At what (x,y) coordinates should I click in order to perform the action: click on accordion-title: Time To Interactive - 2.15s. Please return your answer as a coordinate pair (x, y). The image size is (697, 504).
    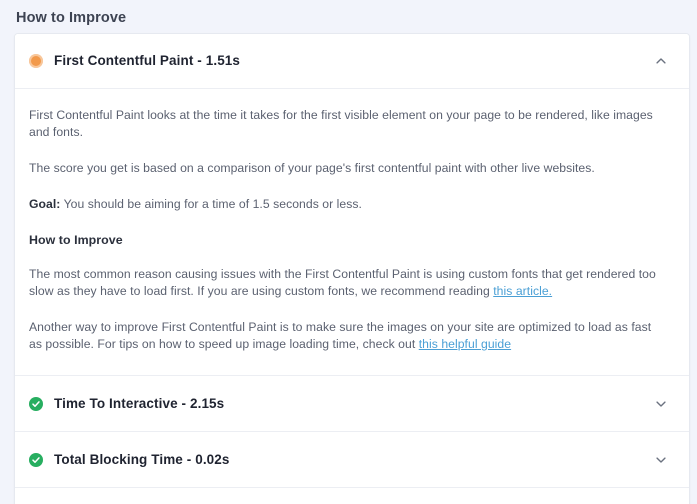
    Looking at the image, I should click on (139, 403).